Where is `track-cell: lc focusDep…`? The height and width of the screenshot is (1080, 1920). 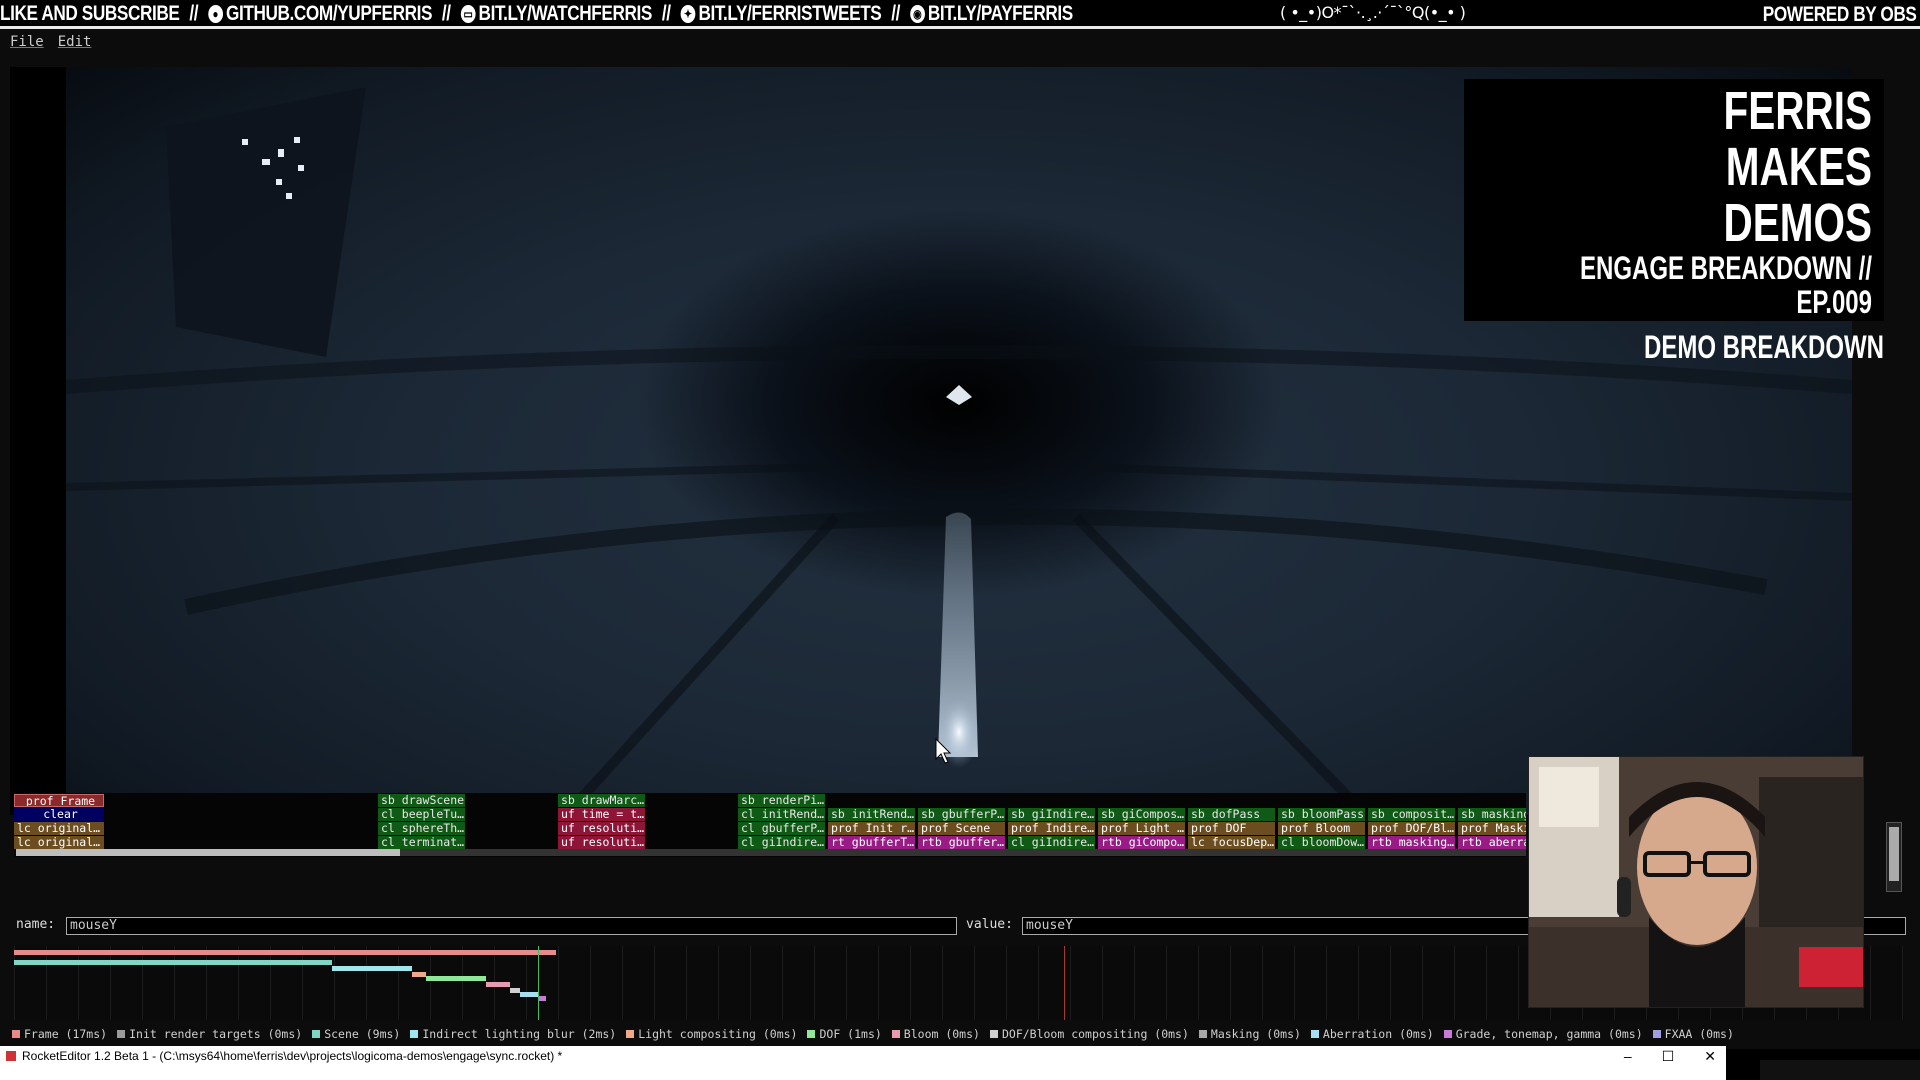 track-cell: lc focusDep… is located at coordinates (1231, 842).